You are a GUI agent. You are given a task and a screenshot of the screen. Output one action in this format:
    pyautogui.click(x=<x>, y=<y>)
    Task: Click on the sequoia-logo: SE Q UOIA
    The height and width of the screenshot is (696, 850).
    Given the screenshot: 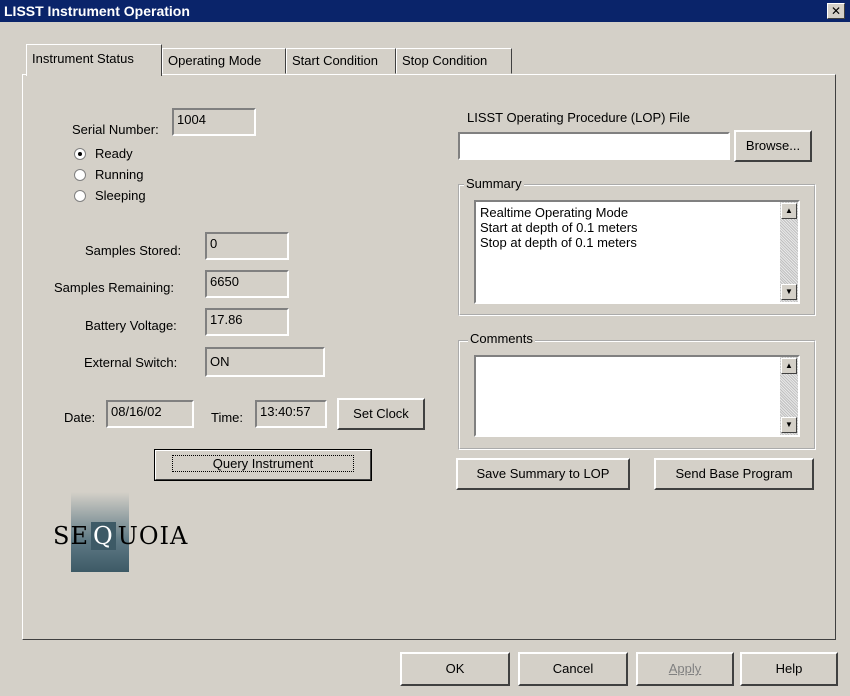 What is the action you would take?
    pyautogui.click(x=120, y=532)
    